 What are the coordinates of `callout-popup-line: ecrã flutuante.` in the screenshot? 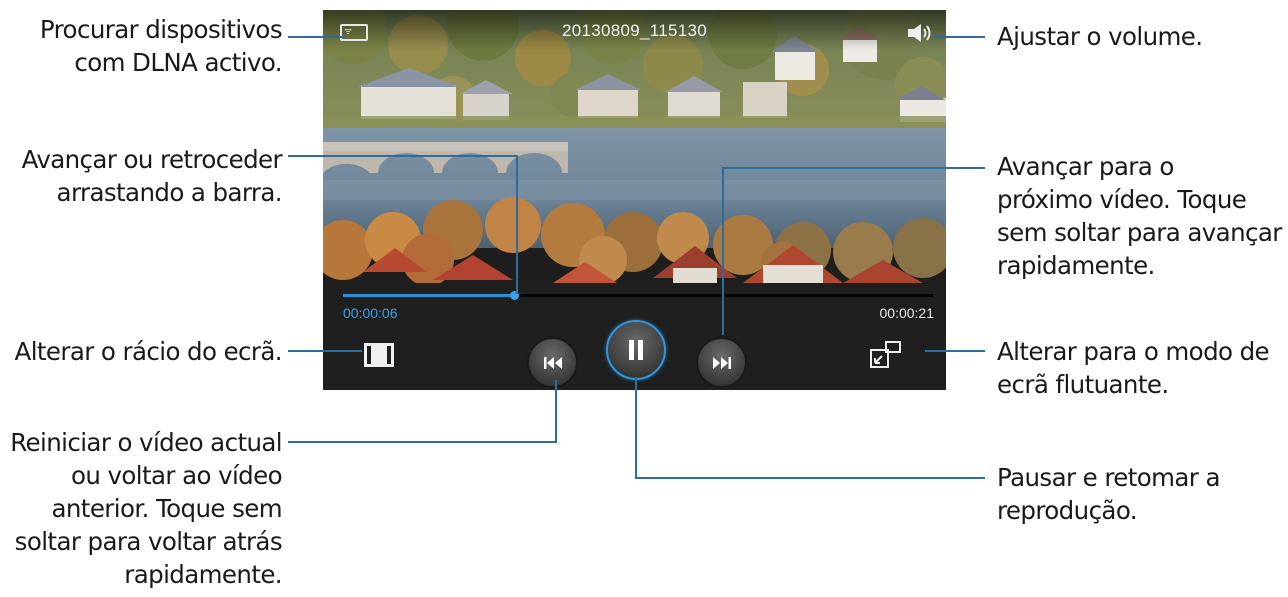 It's located at (1083, 384).